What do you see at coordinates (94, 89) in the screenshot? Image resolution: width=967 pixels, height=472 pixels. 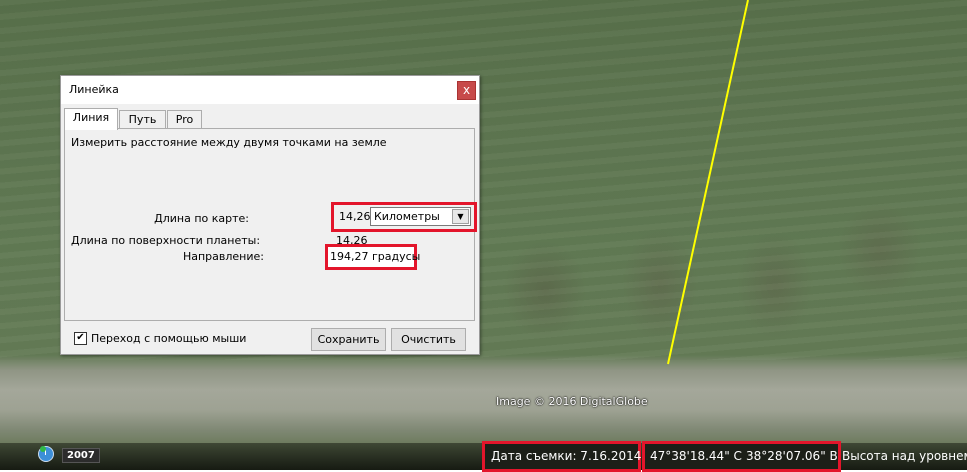 I see `dialog-title: Линейка` at bounding box center [94, 89].